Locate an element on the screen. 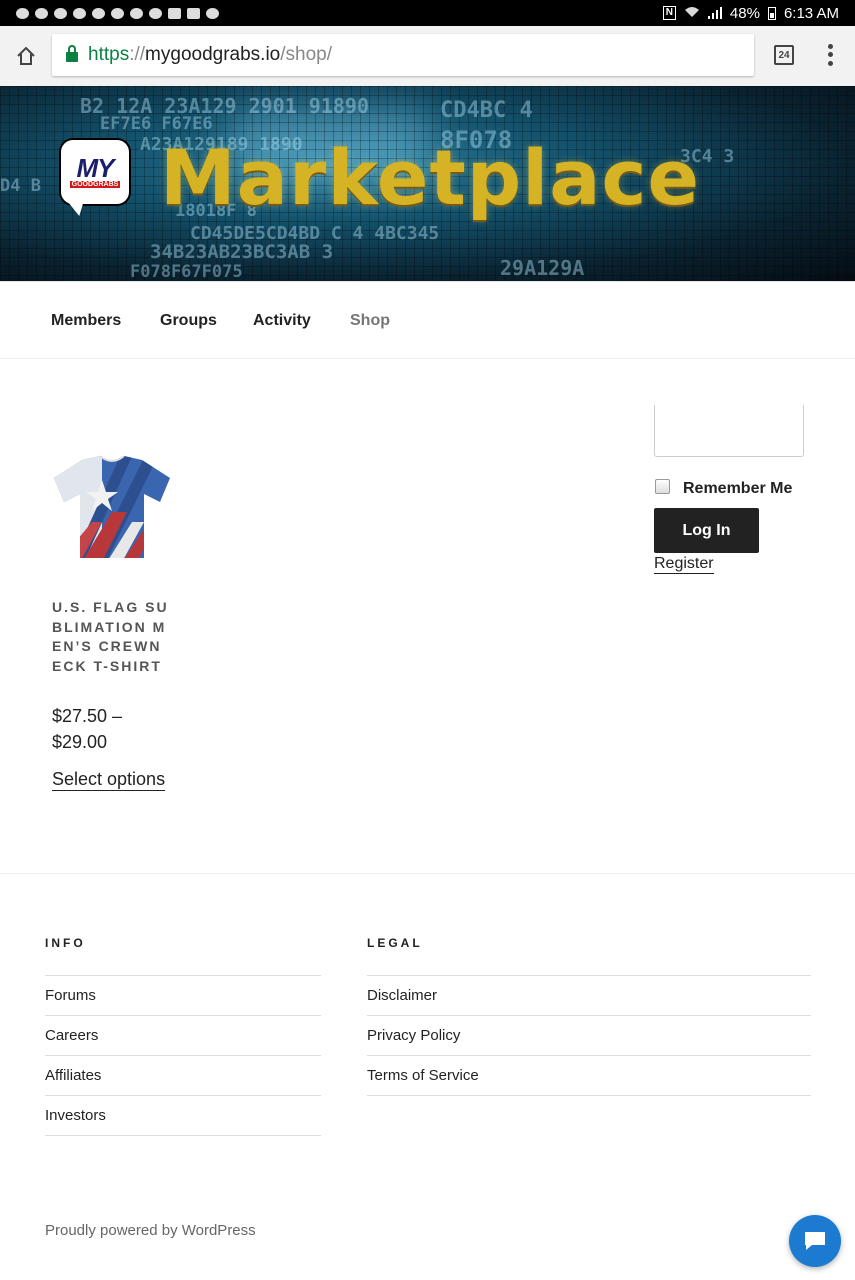  home-icon is located at coordinates (26, 55).